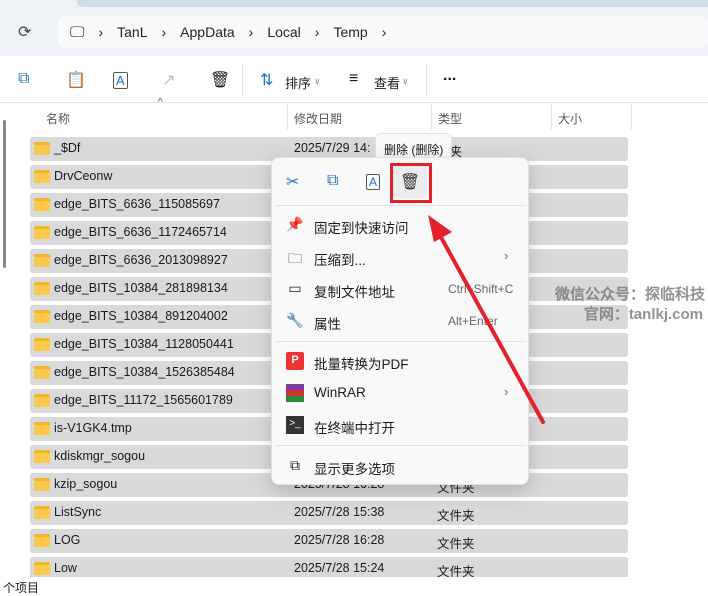 The width and height of the screenshot is (708, 596). What do you see at coordinates (643, 314) in the screenshot?
I see `watermark-line2: 官网：tanlkj.com` at bounding box center [643, 314].